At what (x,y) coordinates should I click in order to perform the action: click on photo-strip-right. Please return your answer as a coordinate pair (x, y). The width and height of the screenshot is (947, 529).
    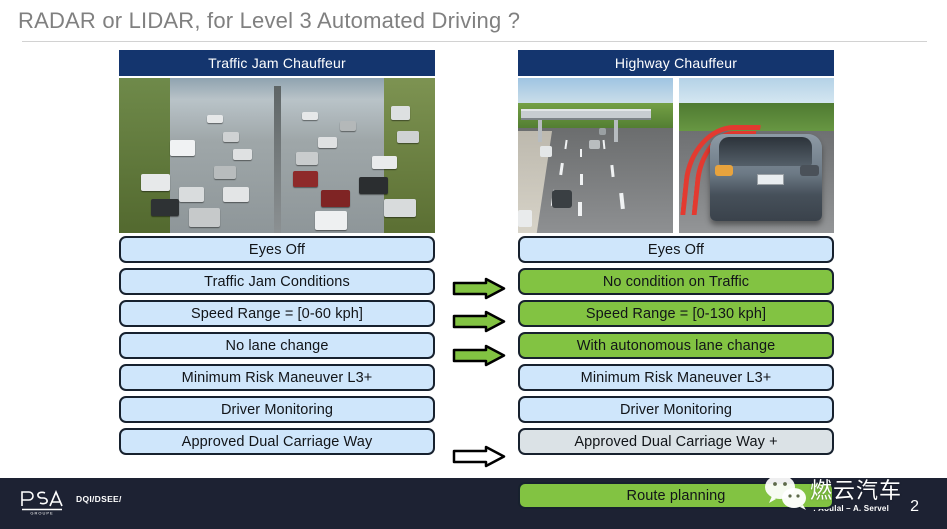
    Looking at the image, I should click on (676, 155).